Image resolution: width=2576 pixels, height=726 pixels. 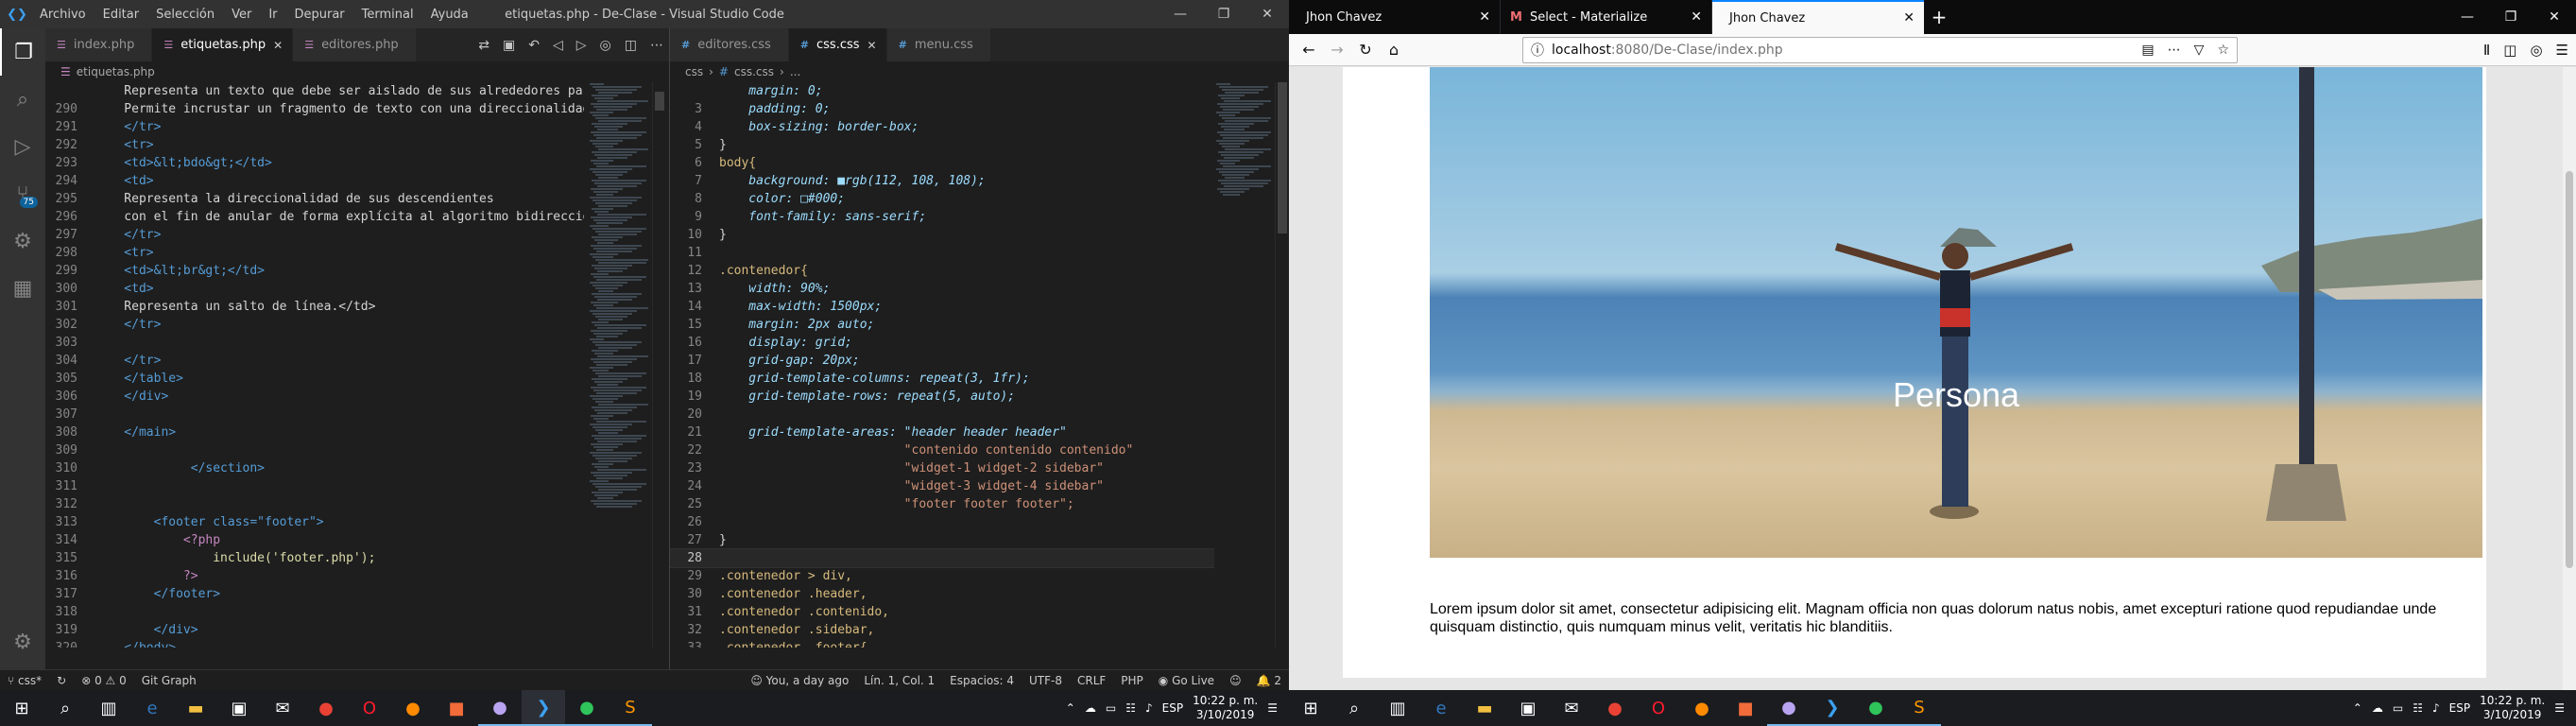 I want to click on code-line: 29 .contenedor > div,, so click(x=942, y=576).